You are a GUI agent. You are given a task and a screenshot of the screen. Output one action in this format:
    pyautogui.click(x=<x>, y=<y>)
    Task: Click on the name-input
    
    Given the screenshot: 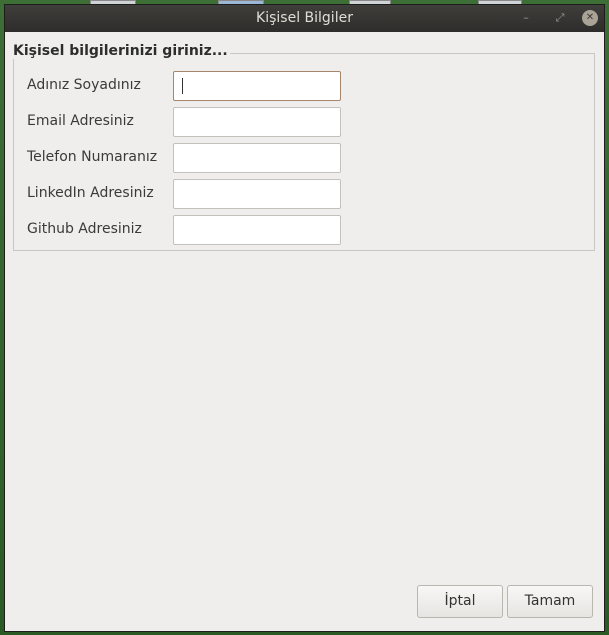 What is the action you would take?
    pyautogui.click(x=257, y=86)
    